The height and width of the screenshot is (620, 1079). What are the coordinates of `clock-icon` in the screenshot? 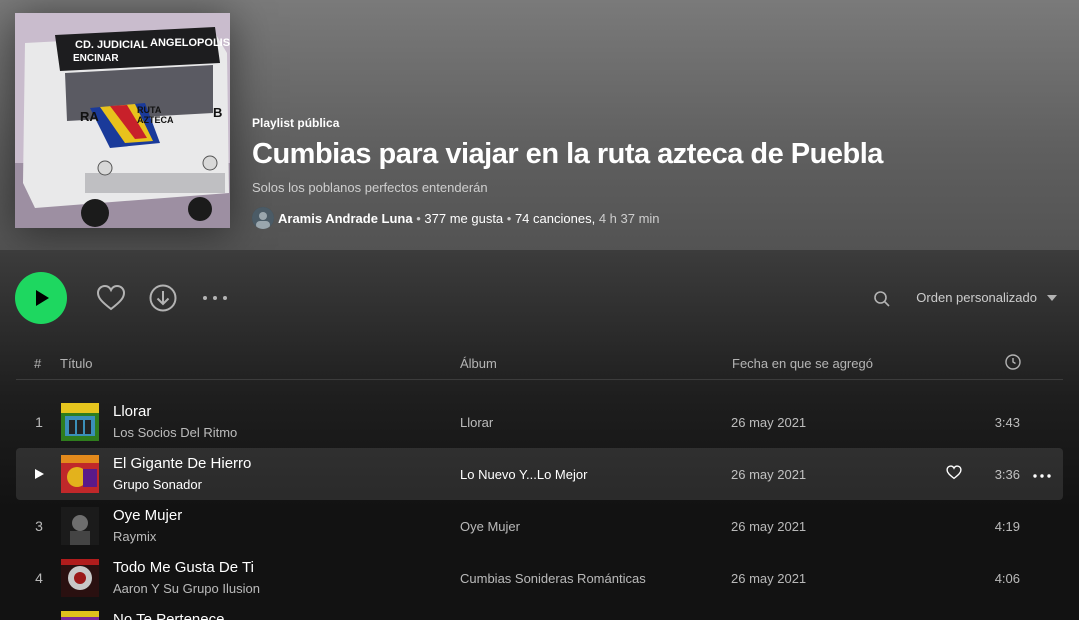 It's located at (1013, 363).